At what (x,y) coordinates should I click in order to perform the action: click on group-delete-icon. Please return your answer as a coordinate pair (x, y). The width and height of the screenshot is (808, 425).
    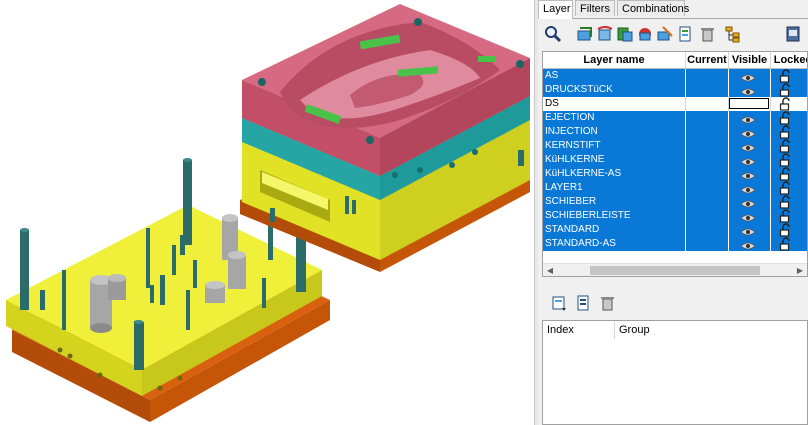
    Looking at the image, I should click on (607, 303).